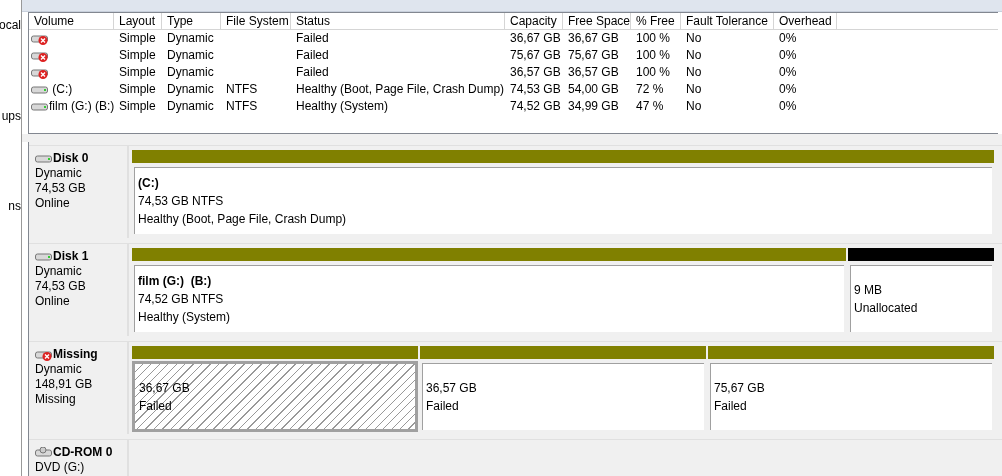 This screenshot has width=1002, height=476. Describe the element at coordinates (181, 299) in the screenshot. I see `partition-text: 74,52 GB NTFS` at that location.